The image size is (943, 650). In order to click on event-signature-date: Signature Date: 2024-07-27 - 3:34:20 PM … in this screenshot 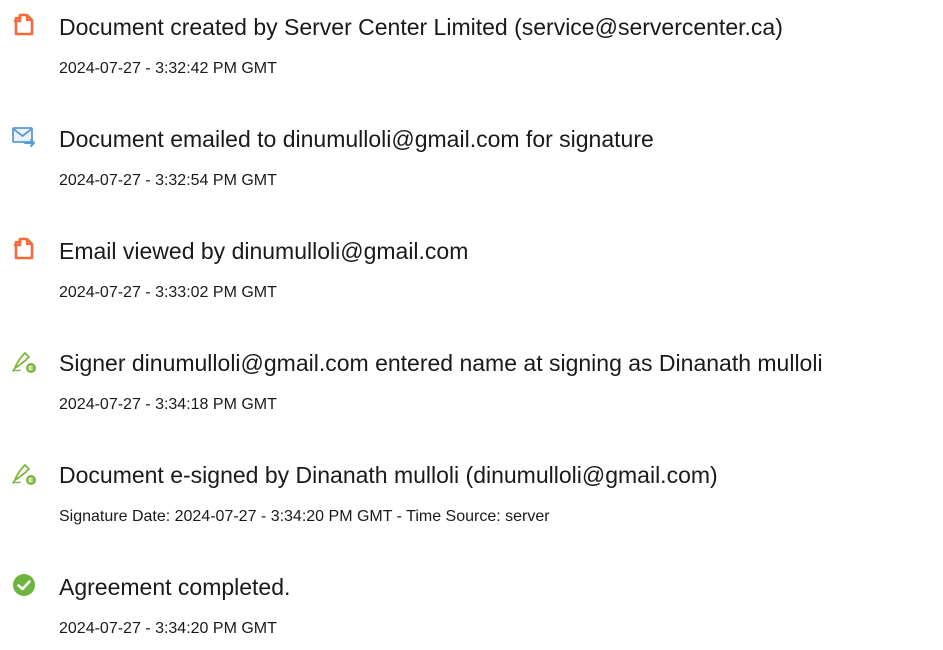, I will do `click(304, 516)`.